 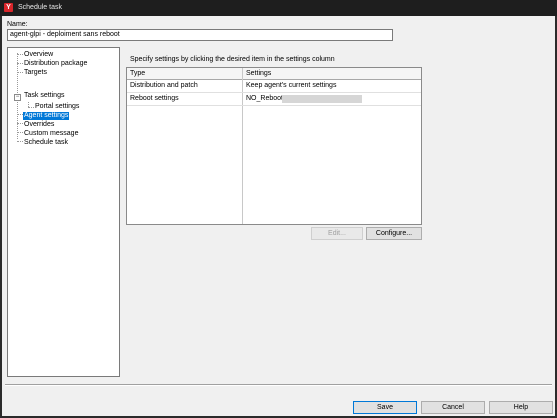 What do you see at coordinates (278, 8) in the screenshot?
I see `title-bar: Y Schedule task` at bounding box center [278, 8].